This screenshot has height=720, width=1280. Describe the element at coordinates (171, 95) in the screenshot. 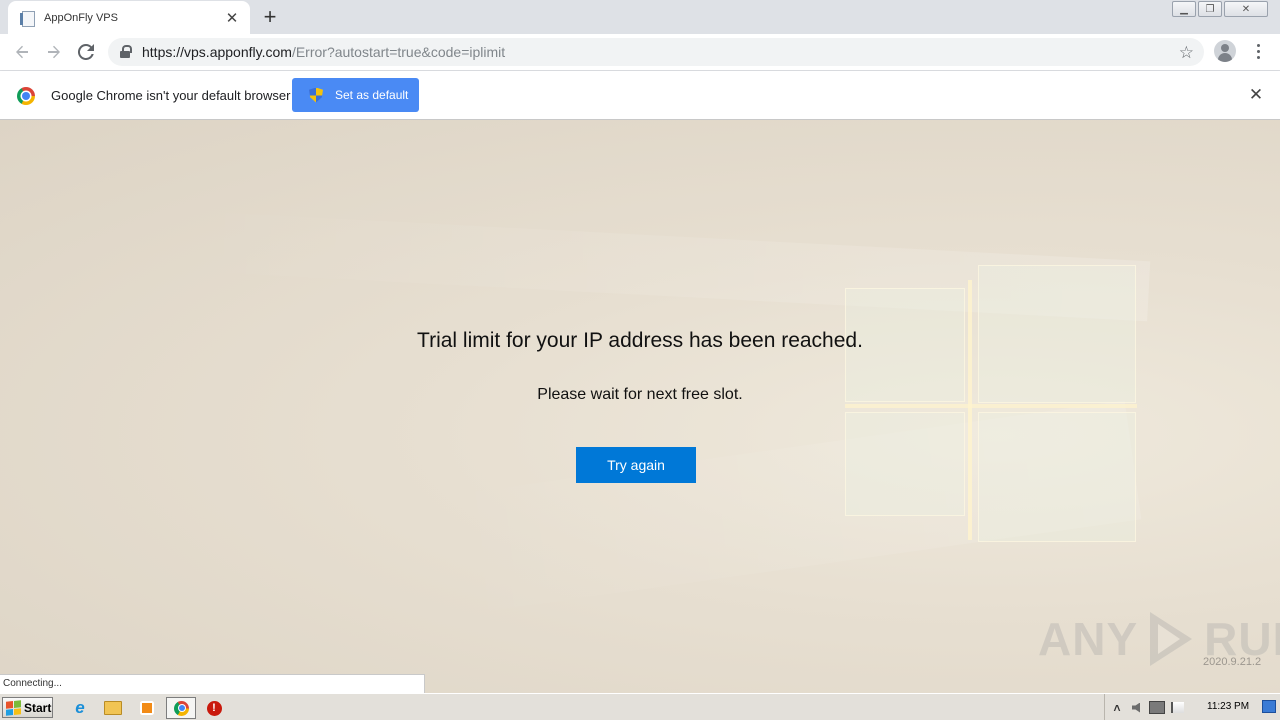

I see `infobar-message: Google Chrome isn't your default browser` at that location.